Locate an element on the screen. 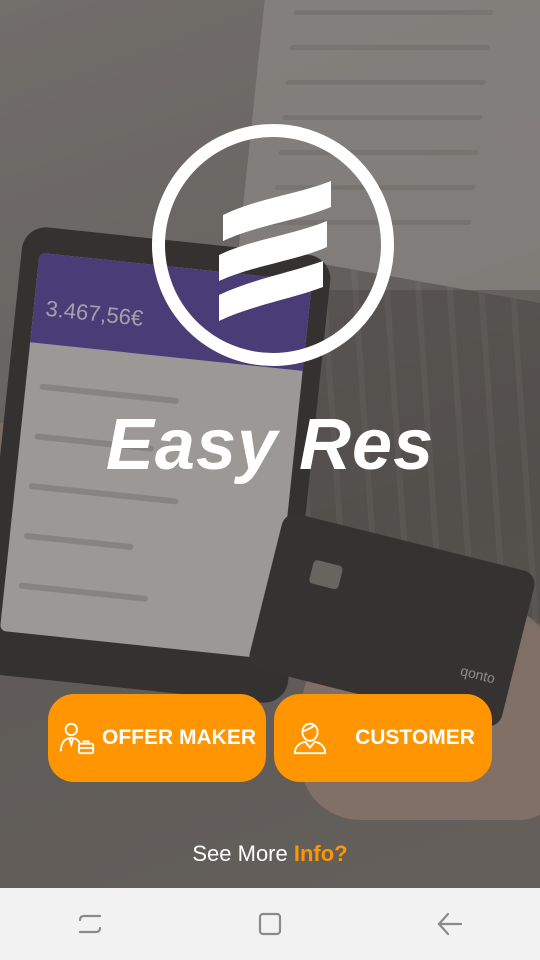 The height and width of the screenshot is (960, 540). back-button is located at coordinates (450, 924).